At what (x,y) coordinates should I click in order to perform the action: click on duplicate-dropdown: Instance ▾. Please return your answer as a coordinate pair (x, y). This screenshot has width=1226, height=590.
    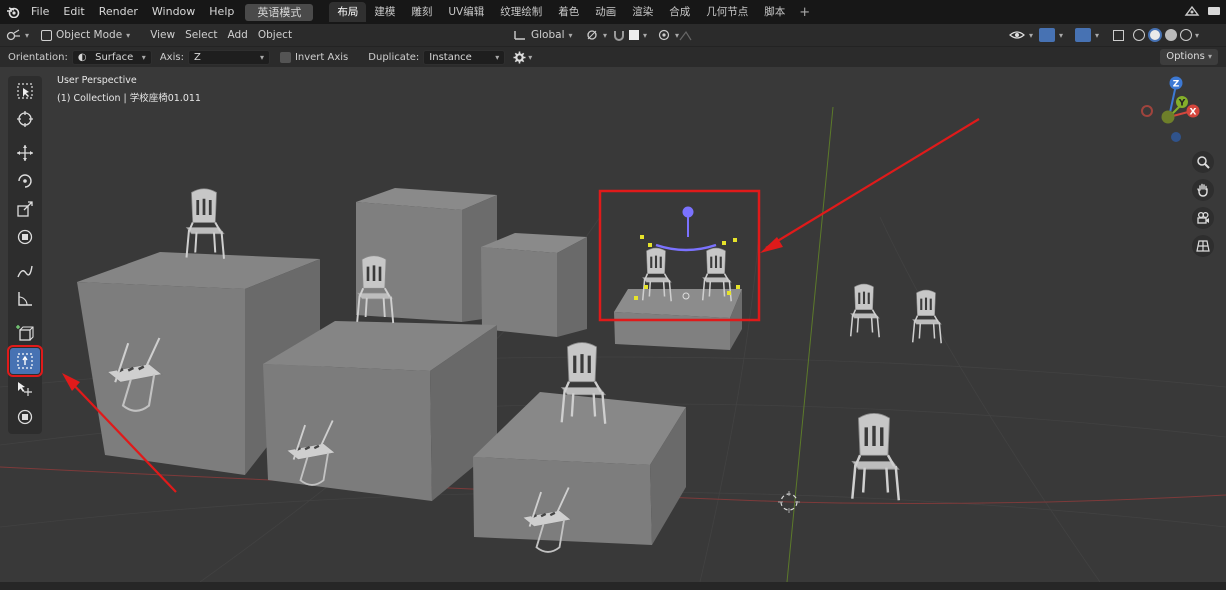
    Looking at the image, I should click on (464, 57).